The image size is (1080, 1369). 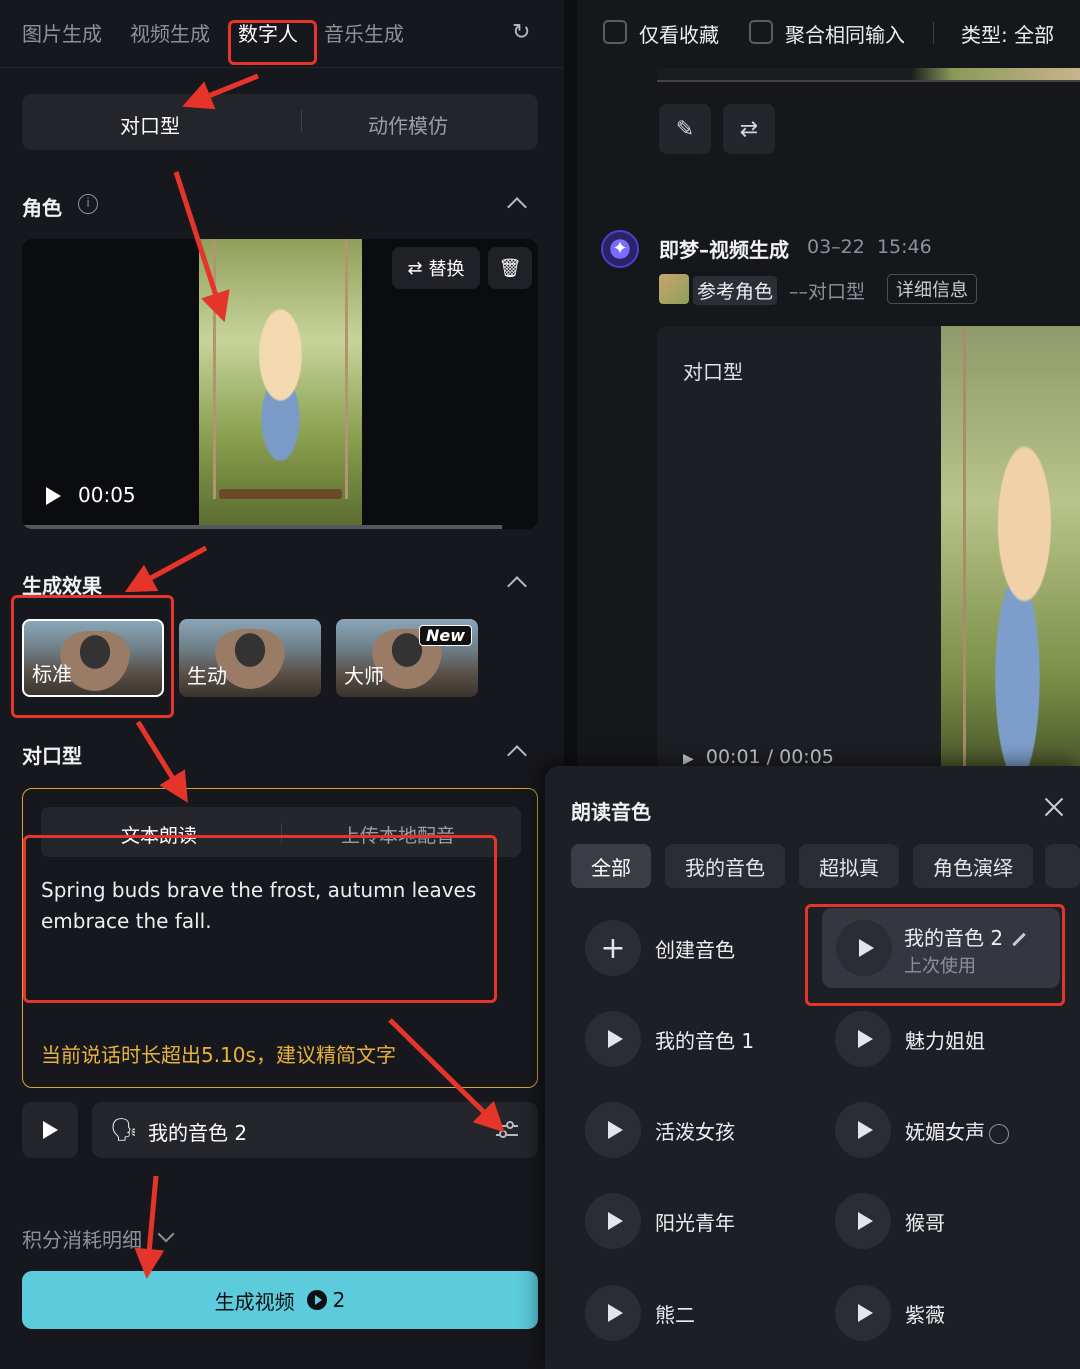 What do you see at coordinates (1007, 33) in the screenshot?
I see `type-filter-dropdown: 类型: 全部` at bounding box center [1007, 33].